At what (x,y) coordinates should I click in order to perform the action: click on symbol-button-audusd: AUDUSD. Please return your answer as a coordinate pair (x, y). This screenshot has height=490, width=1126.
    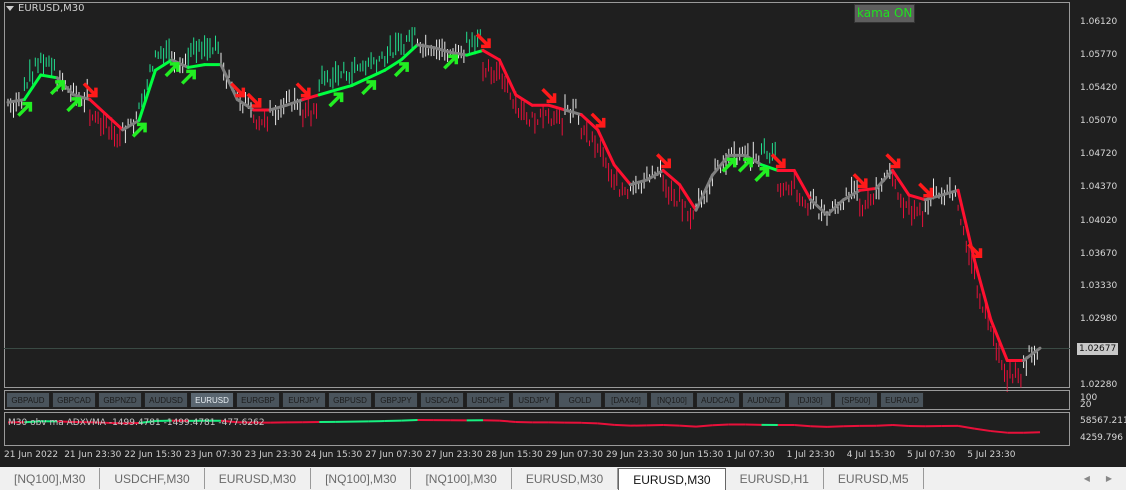
    Looking at the image, I should click on (166, 400).